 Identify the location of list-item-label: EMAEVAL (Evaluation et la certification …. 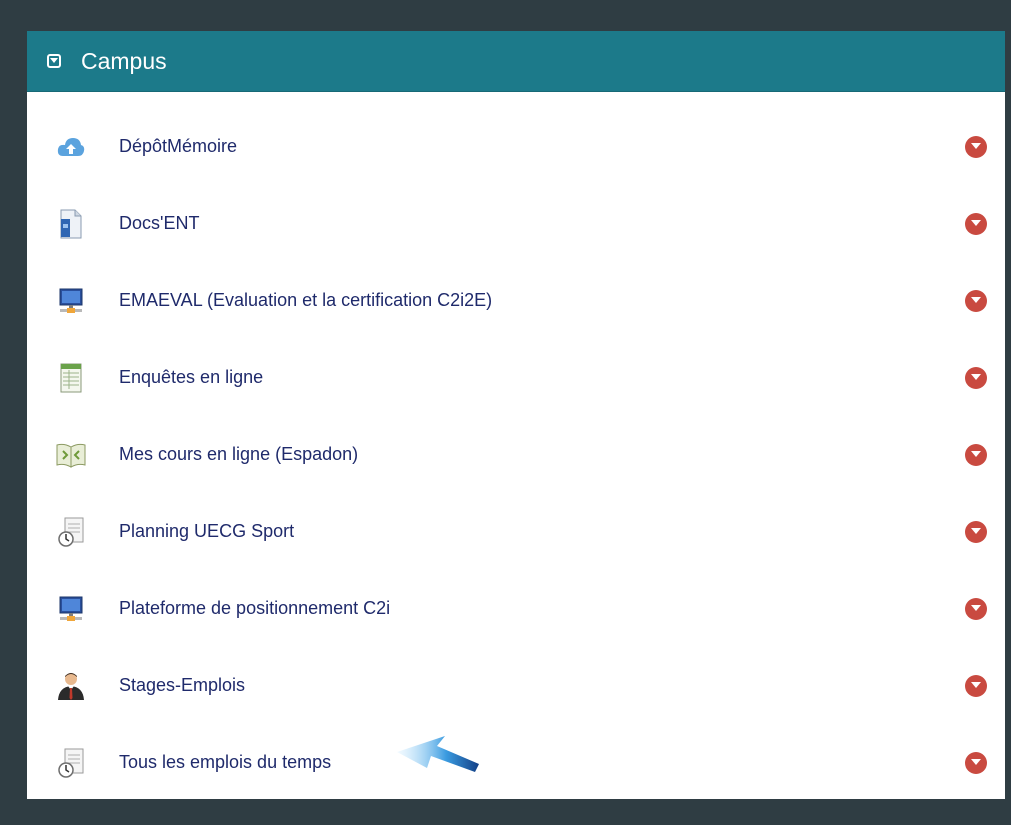
(306, 300).